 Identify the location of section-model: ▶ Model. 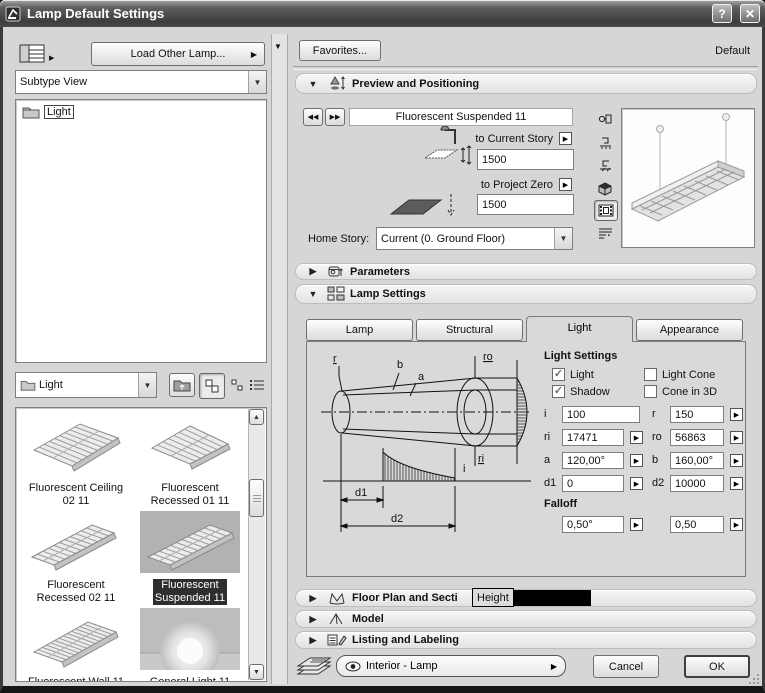
(526, 619).